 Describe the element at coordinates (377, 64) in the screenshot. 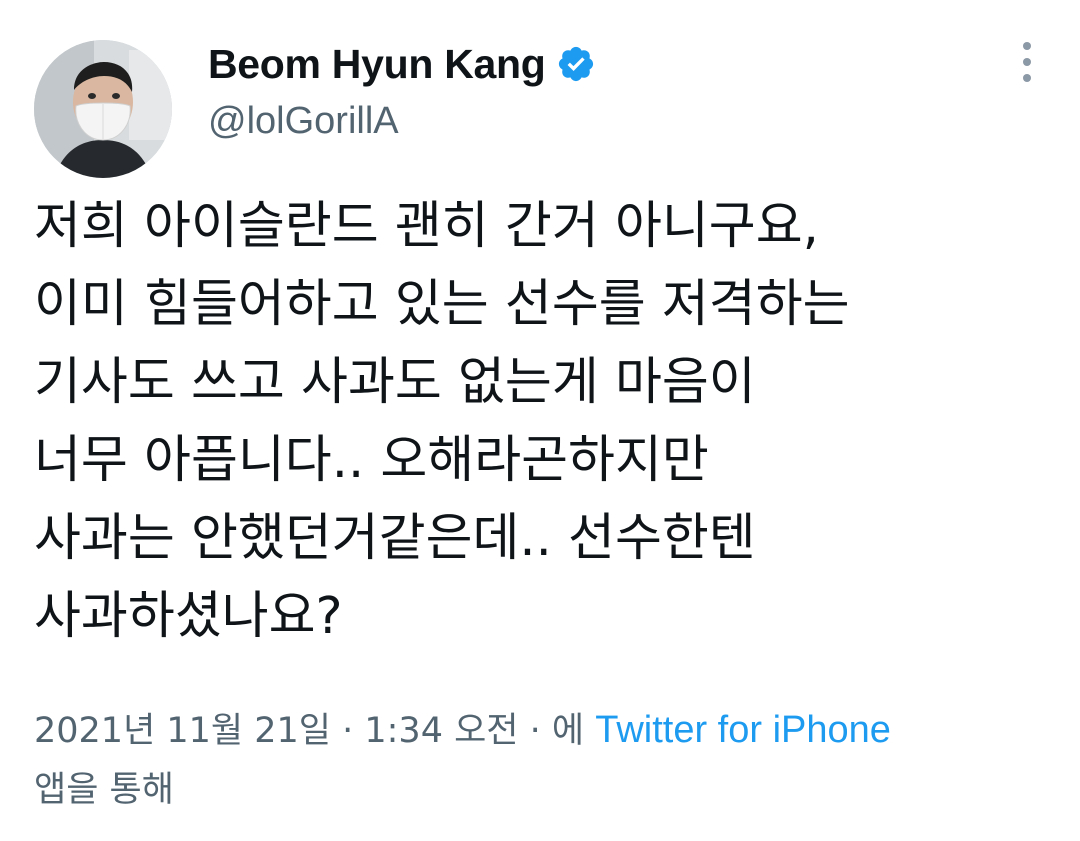

I see `display-name: Beom Hyun Kang` at that location.